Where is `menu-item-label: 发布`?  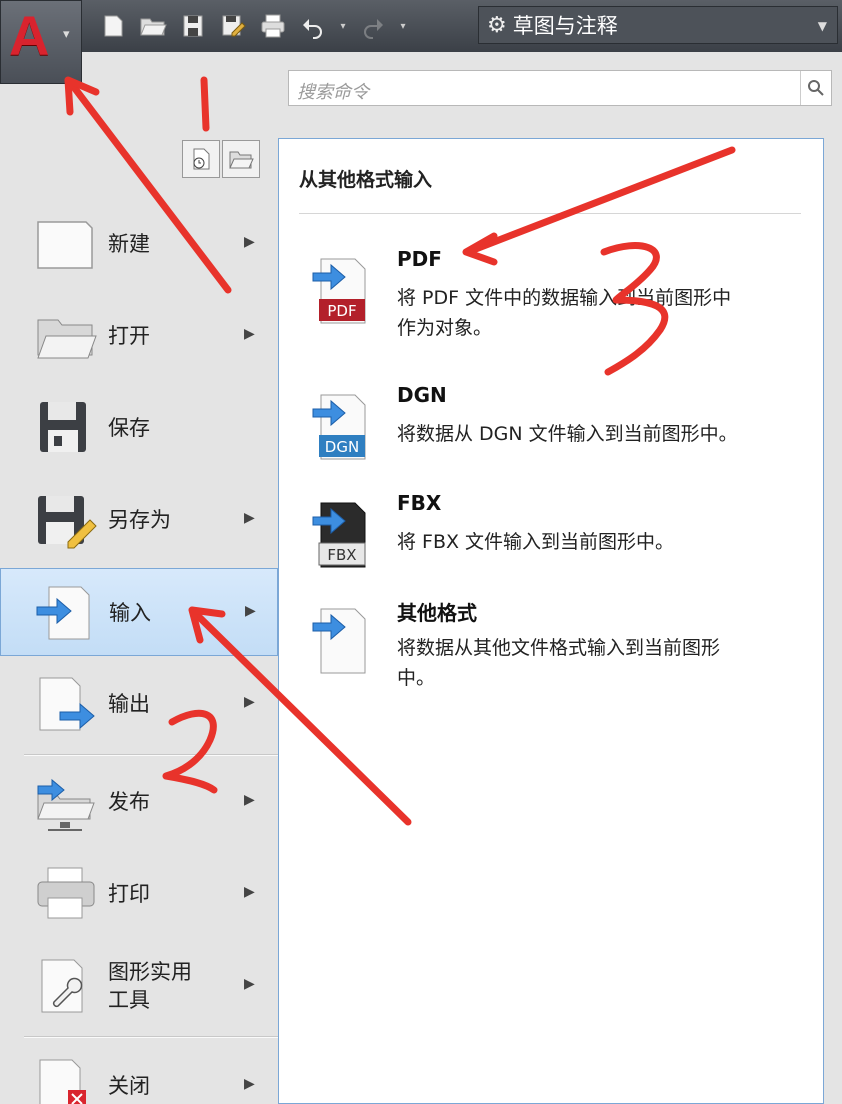
menu-item-label: 发布 is located at coordinates (129, 802).